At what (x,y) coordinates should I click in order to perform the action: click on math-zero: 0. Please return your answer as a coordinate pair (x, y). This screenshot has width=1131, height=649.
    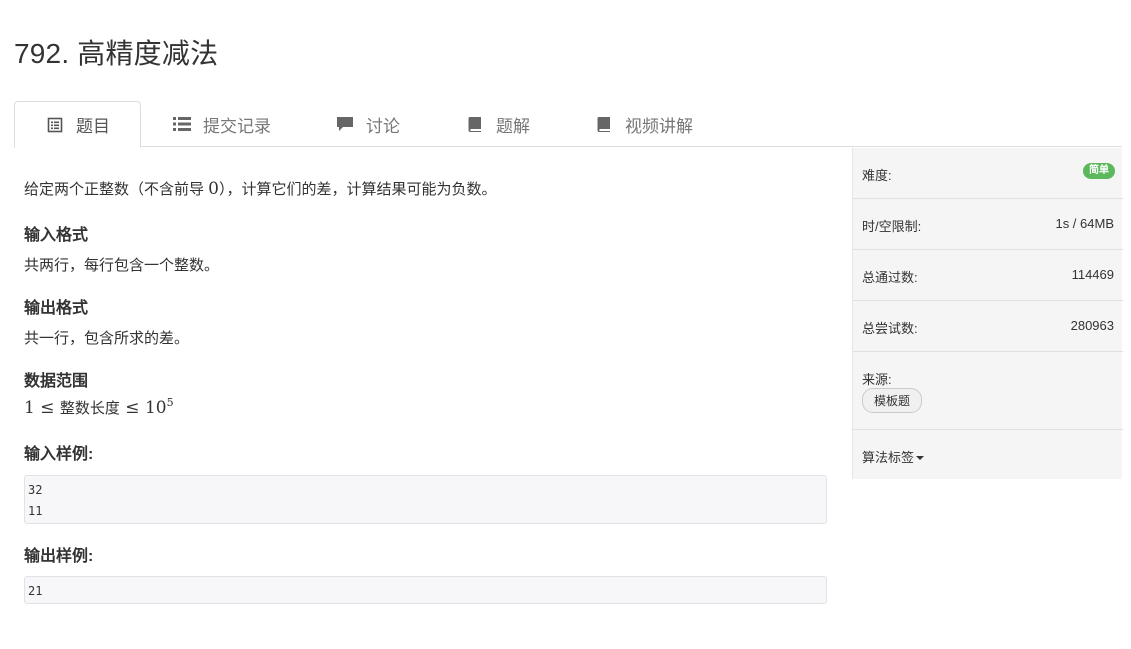
    Looking at the image, I should click on (213, 189).